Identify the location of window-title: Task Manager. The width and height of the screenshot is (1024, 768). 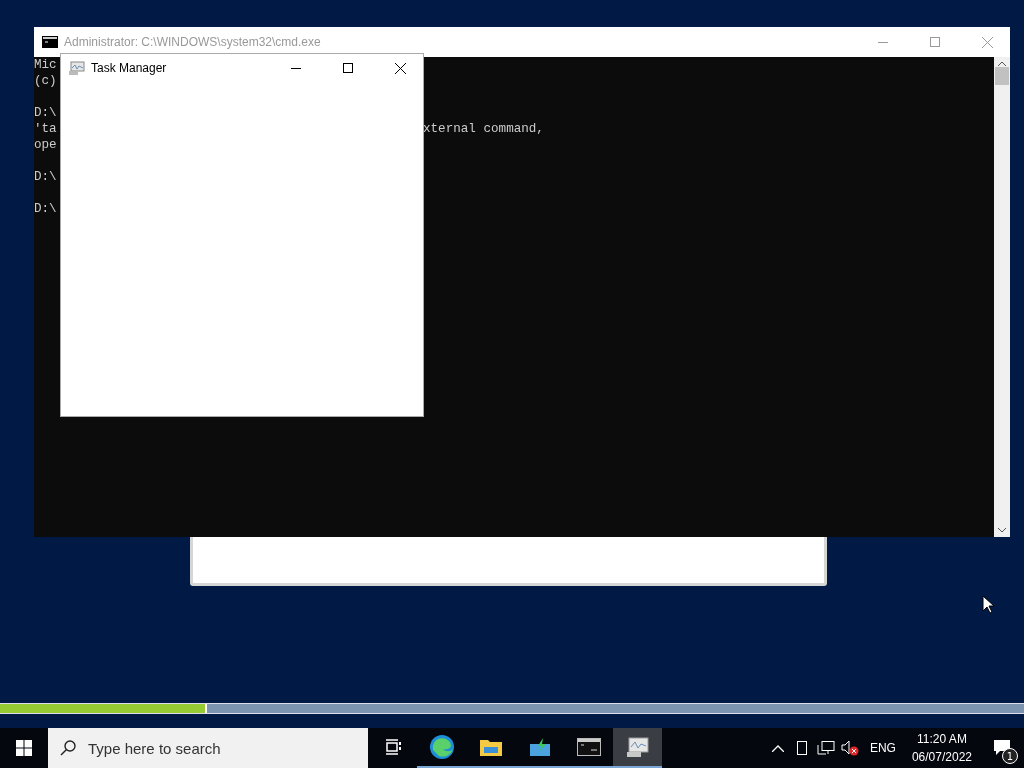
(129, 68).